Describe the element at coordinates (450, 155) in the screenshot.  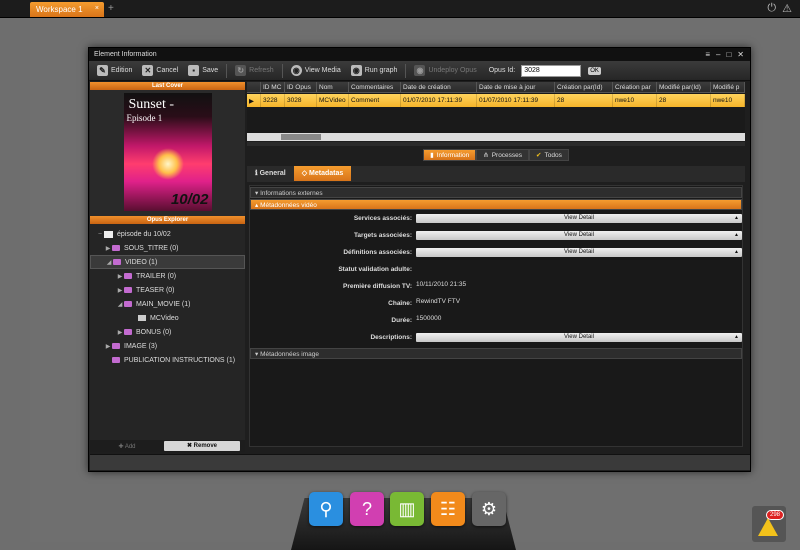
I see `tab-information: ▮ Information` at that location.